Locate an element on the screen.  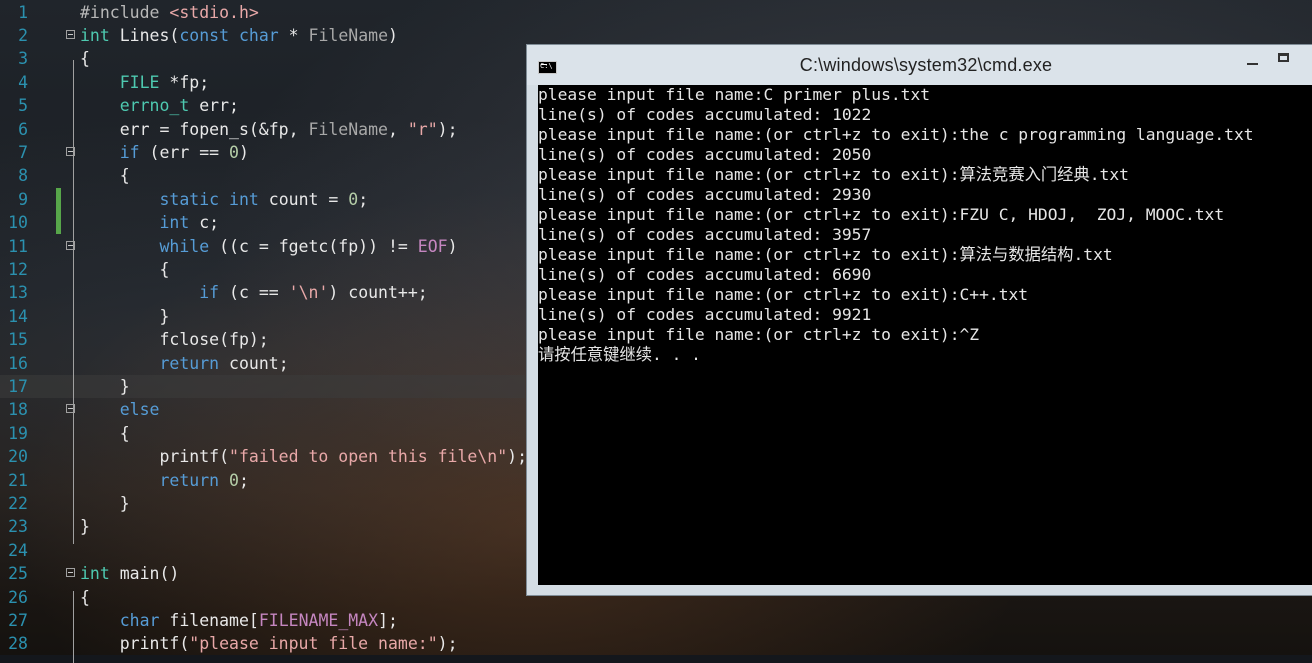
code-text: #include <stdio.h> is located at coordinates (169, 12).